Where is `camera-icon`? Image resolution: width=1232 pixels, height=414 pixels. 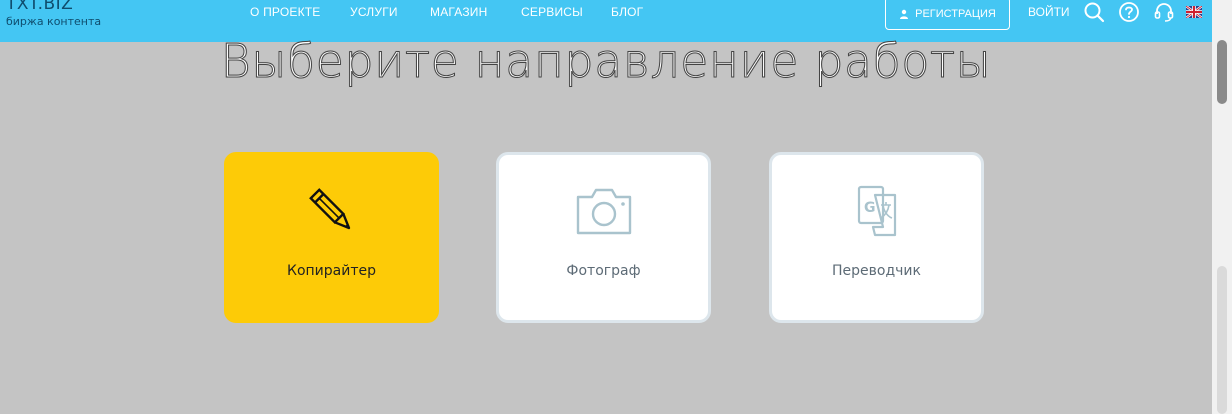 camera-icon is located at coordinates (603, 211).